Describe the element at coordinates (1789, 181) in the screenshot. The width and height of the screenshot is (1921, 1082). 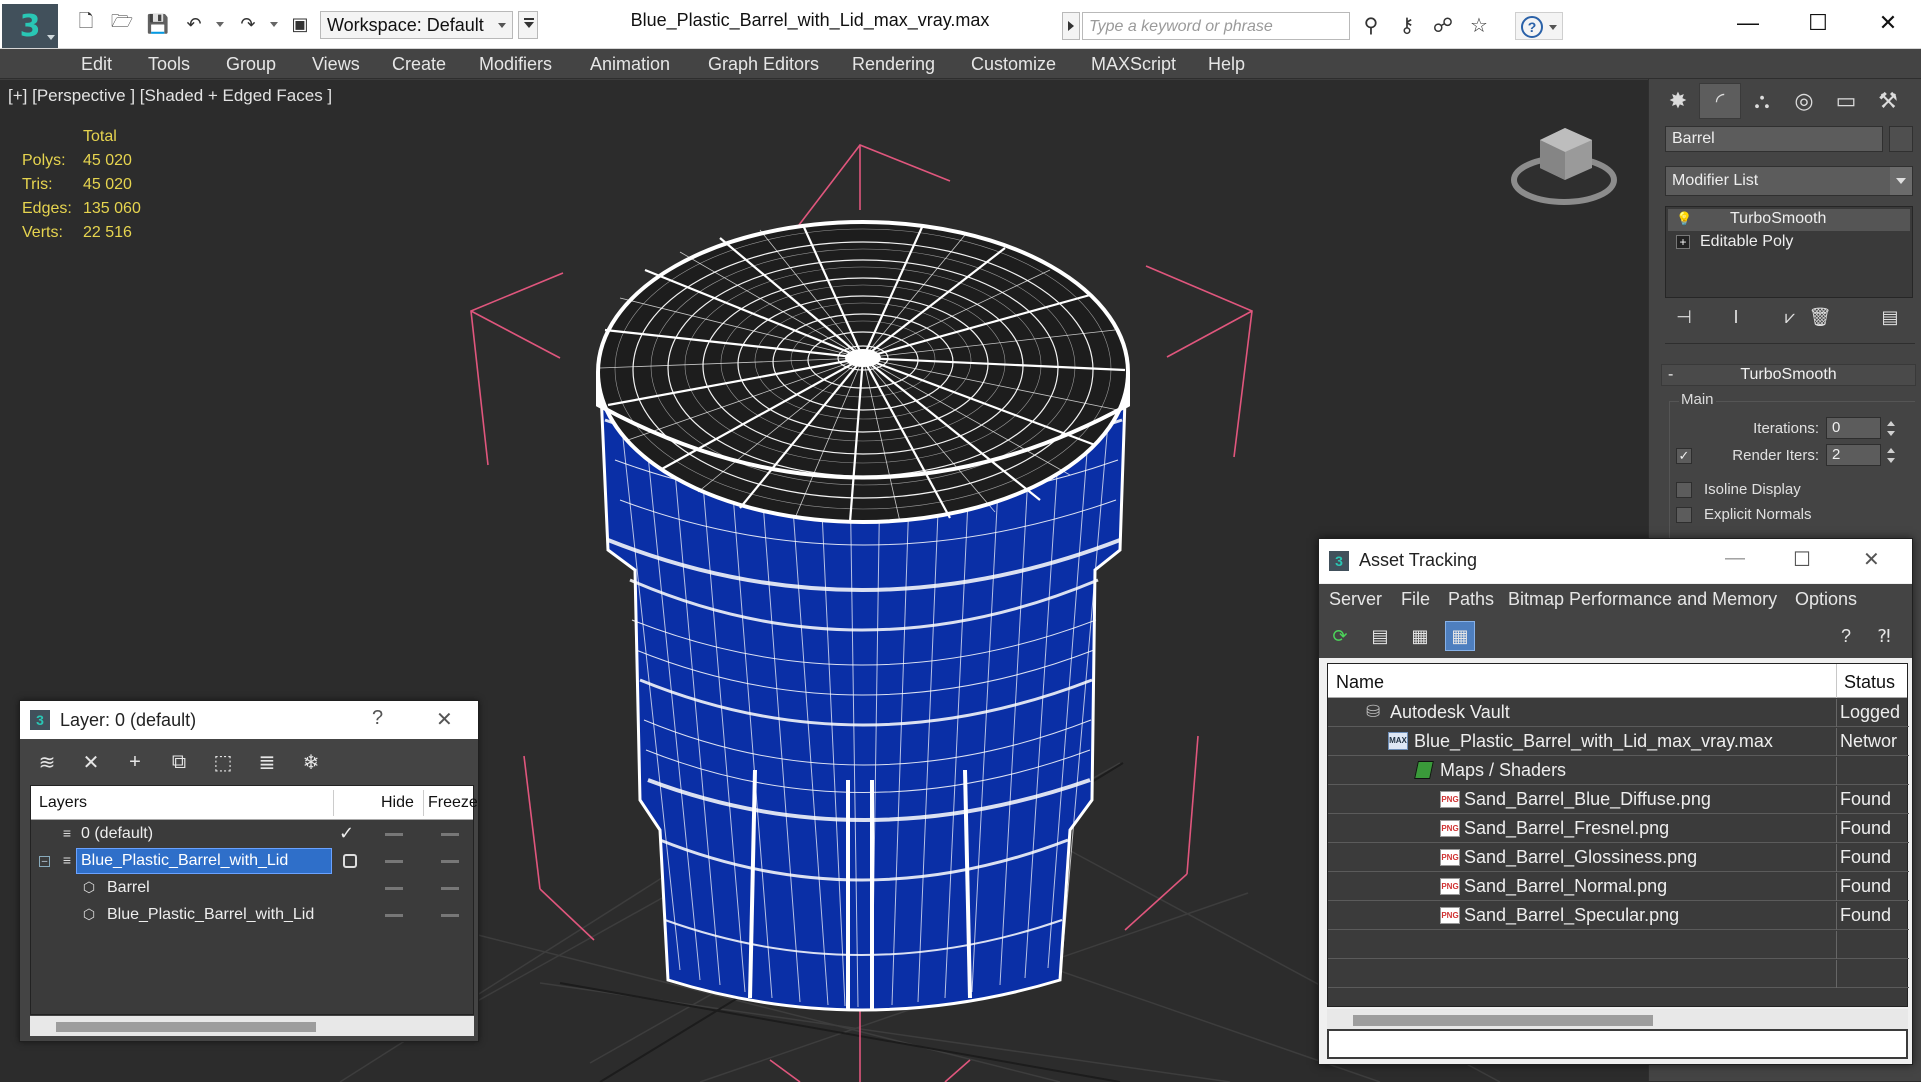
I see `modifier-list-dropdown: Modifier List` at that location.